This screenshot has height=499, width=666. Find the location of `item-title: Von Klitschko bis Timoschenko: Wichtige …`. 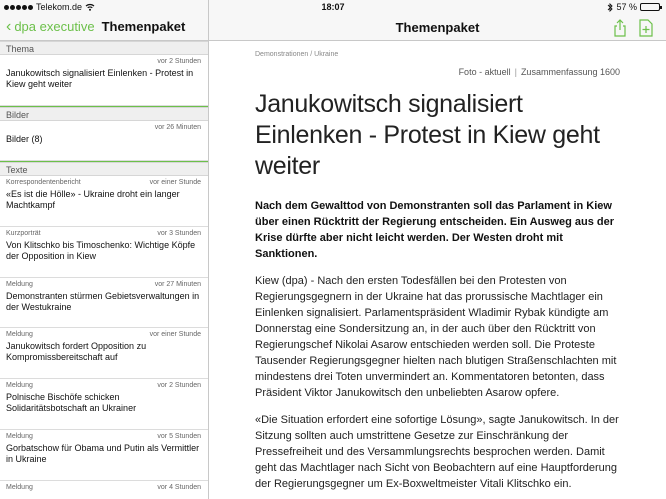

item-title: Von Klitschko bis Timoschenko: Wichtige … is located at coordinates (101, 250).